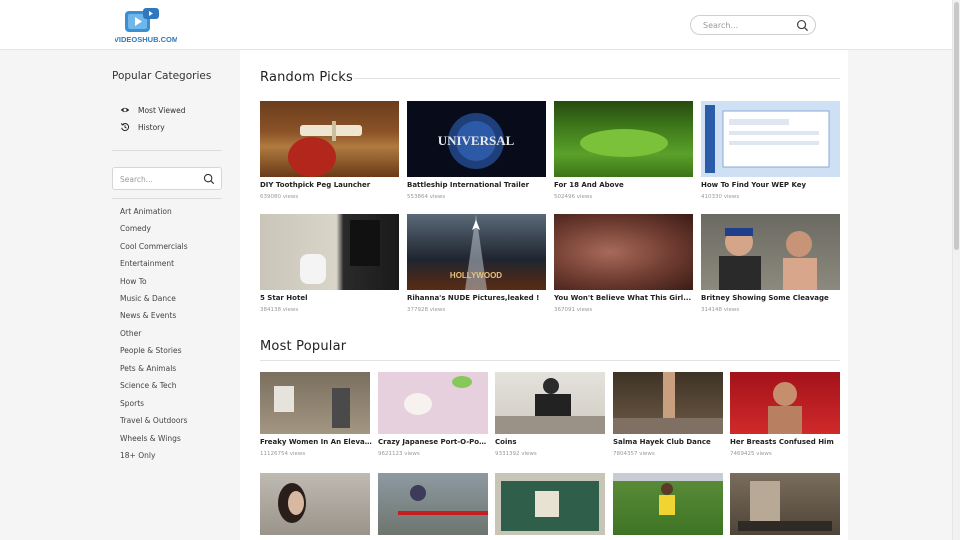 The image size is (960, 540). I want to click on category-link: Pets & Animals, so click(148, 368).